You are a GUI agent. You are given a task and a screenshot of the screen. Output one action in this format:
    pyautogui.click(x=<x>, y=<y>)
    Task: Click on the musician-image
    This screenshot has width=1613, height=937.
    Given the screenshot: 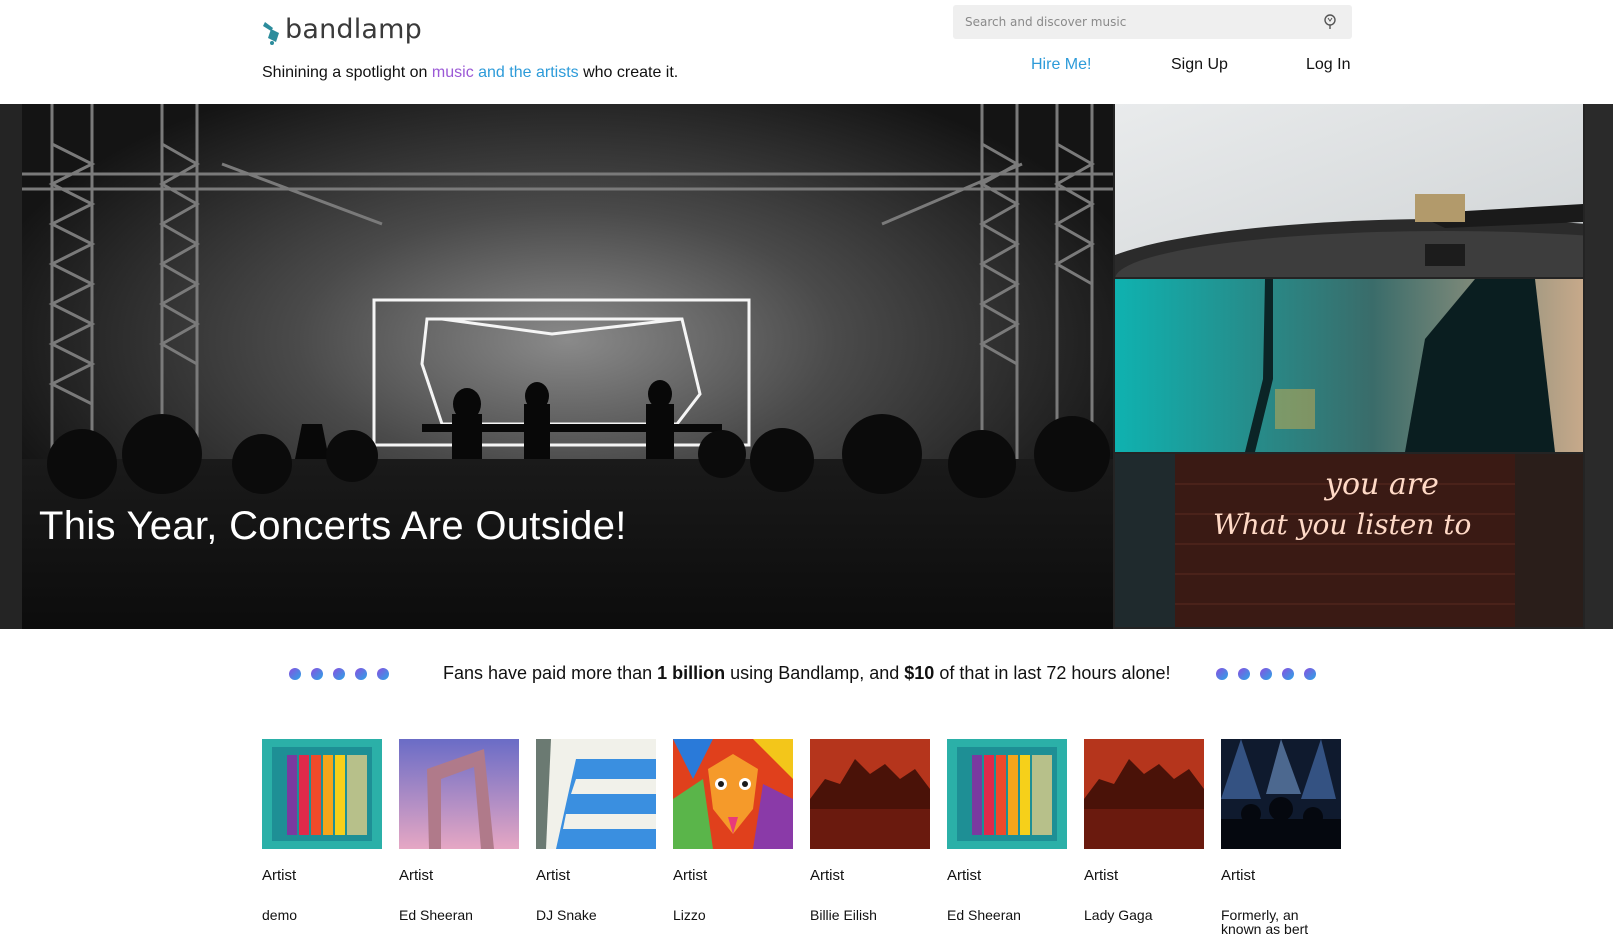 What is the action you would take?
    pyautogui.click(x=1349, y=365)
    